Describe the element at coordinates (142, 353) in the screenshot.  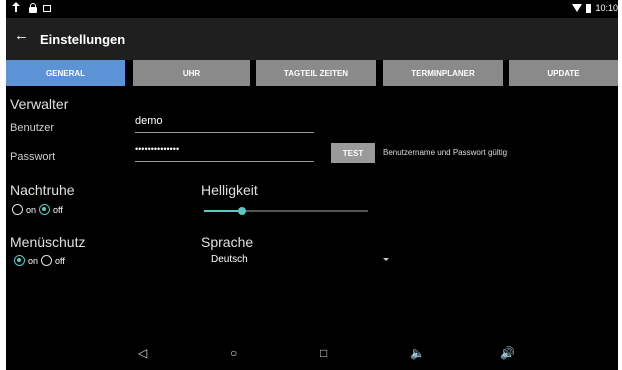
I see `nav-back-icon: ◁` at that location.